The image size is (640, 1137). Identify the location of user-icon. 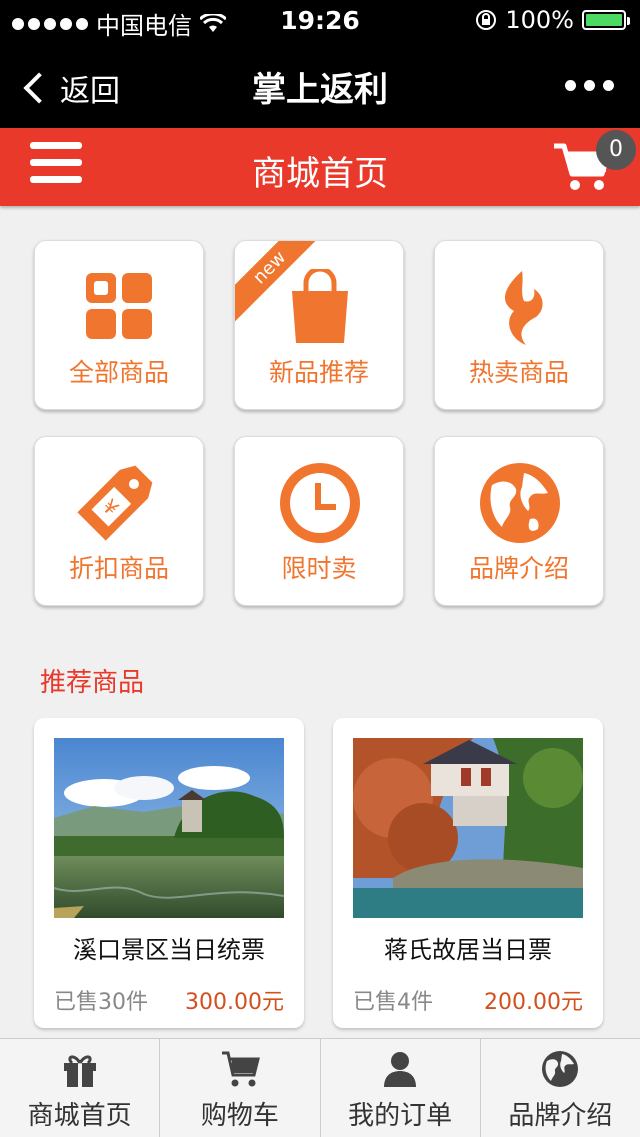
(400, 1069).